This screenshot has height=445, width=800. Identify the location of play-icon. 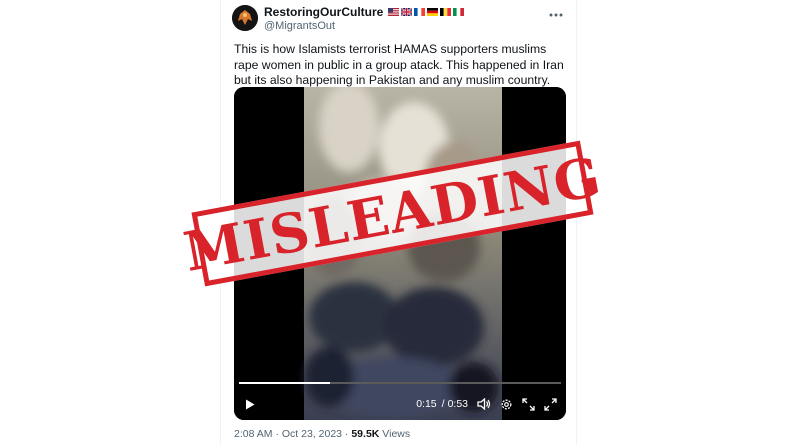
(250, 404).